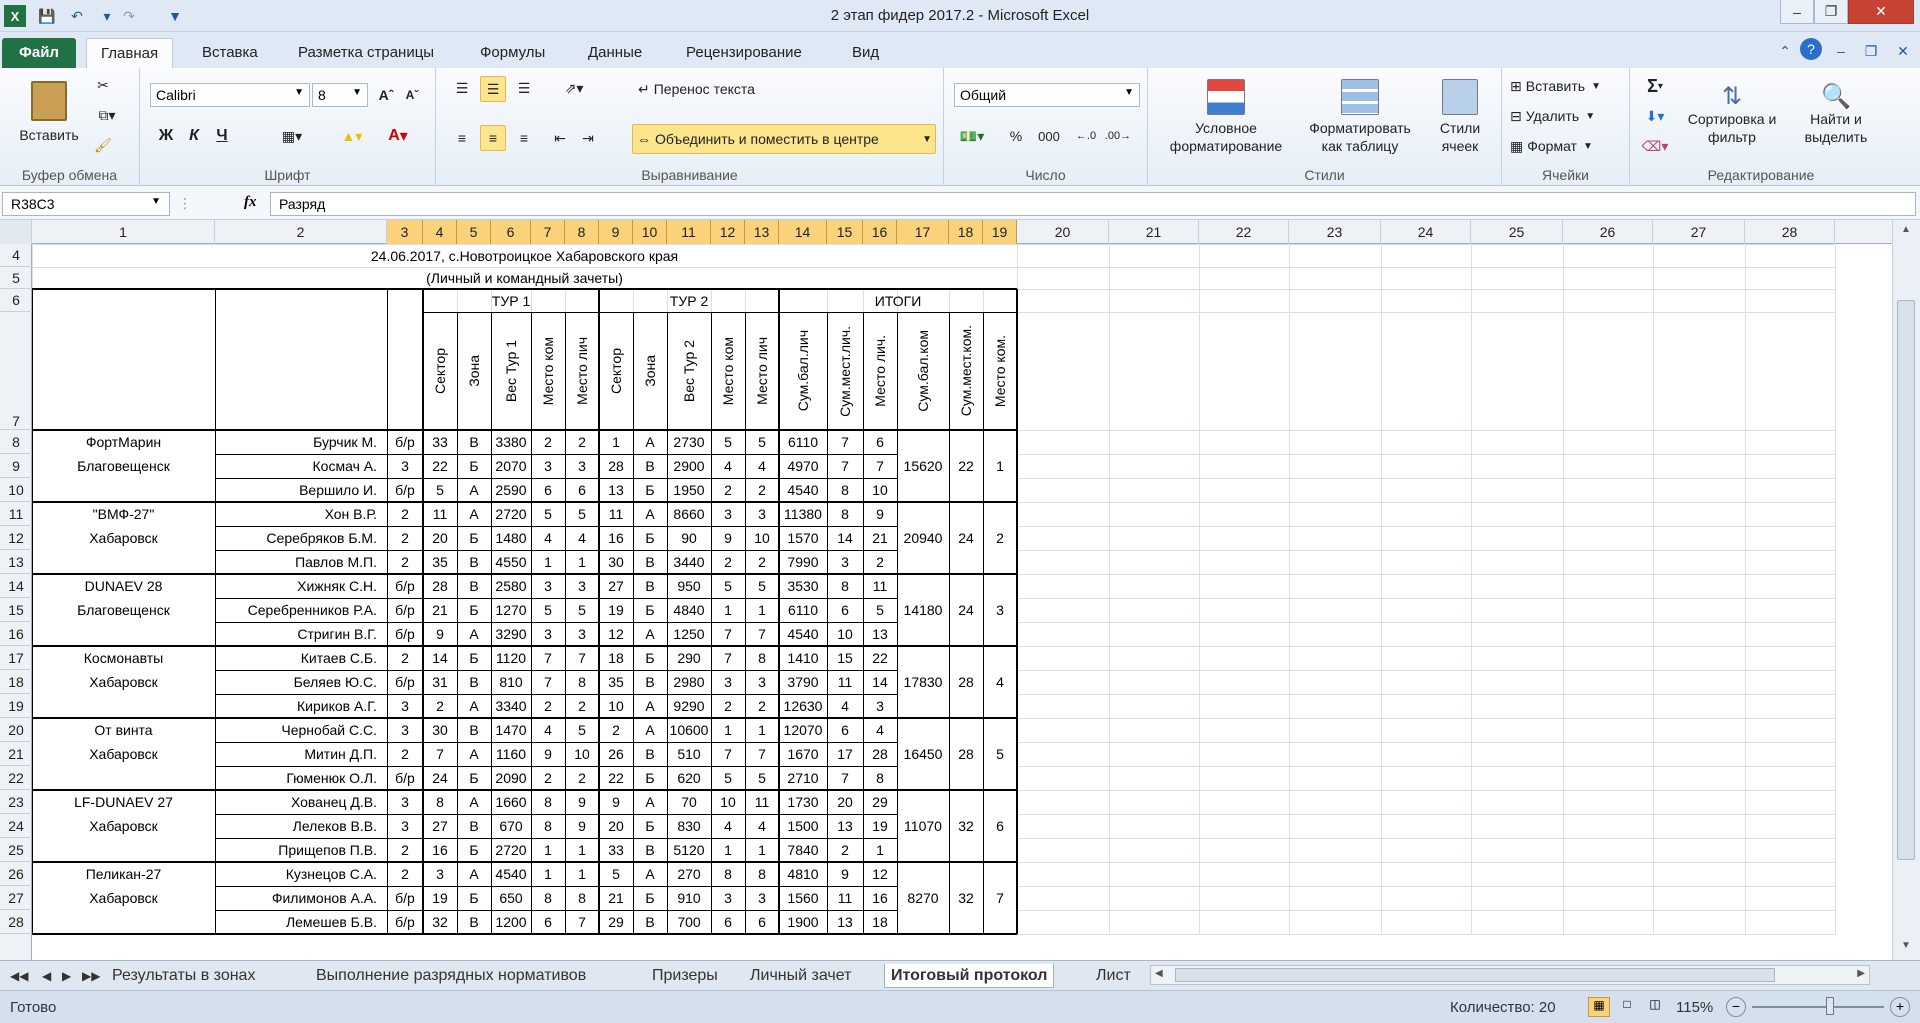 The height and width of the screenshot is (1023, 1920). Describe the element at coordinates (16, 850) in the screenshot. I see `row-header: 25` at that location.